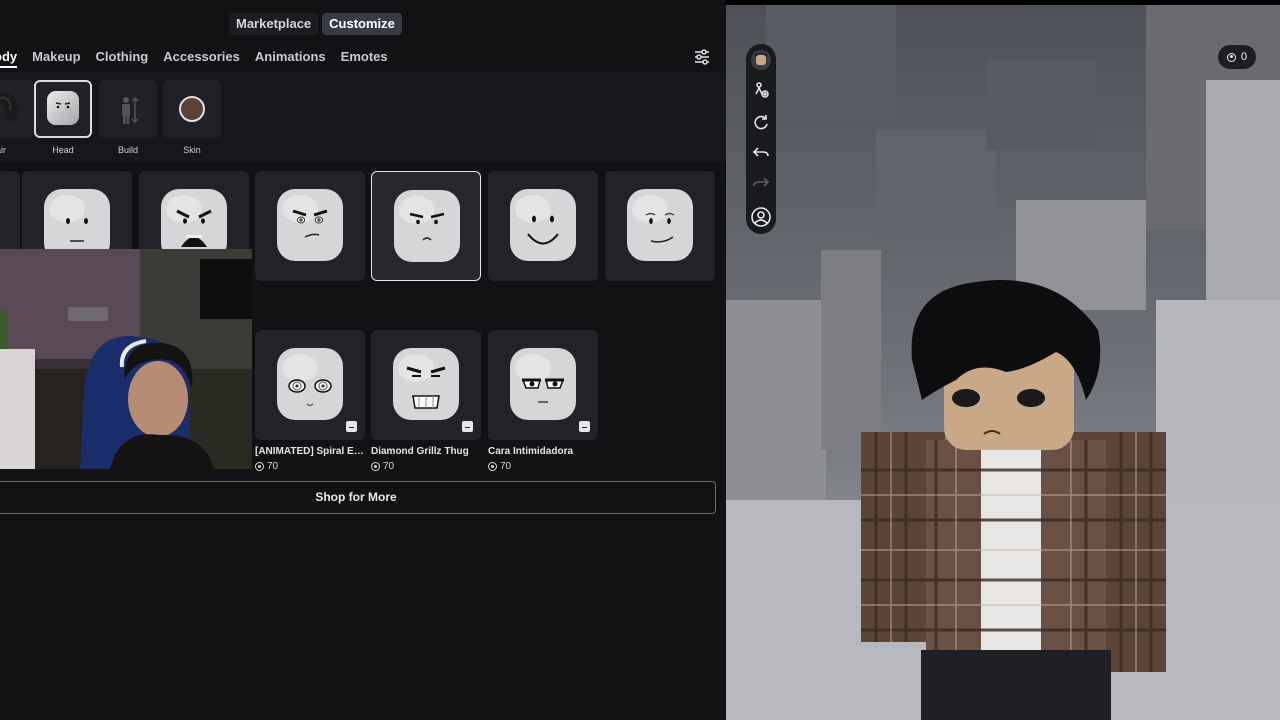 This screenshot has height=720, width=1280. I want to click on face-slight-smile-icon, so click(660, 225).